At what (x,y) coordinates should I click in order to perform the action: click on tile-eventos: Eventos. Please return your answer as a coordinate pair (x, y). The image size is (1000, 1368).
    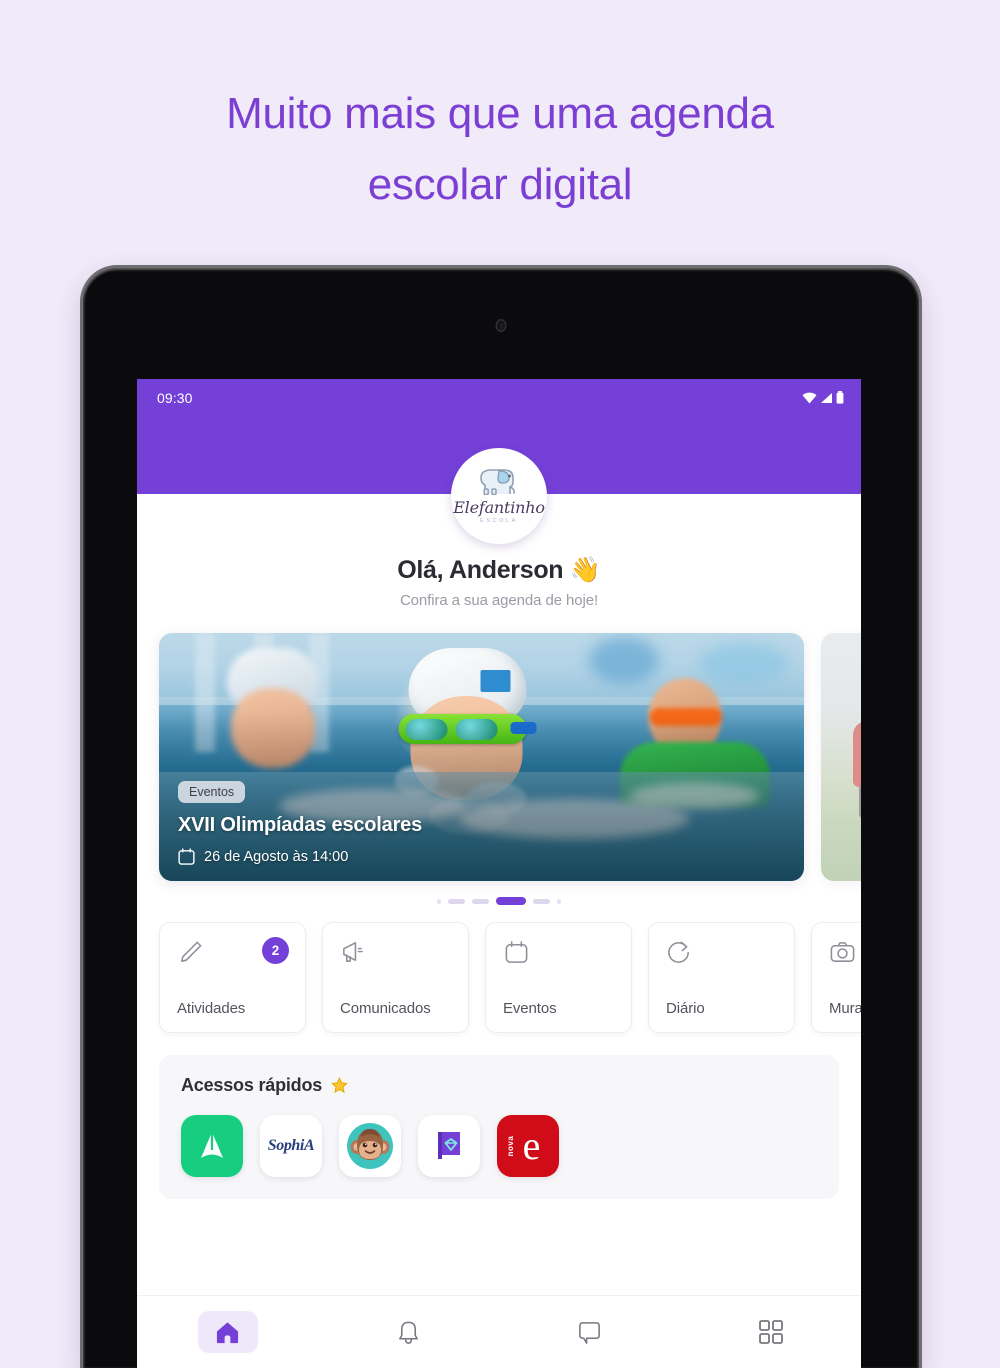
    Looking at the image, I should click on (558, 977).